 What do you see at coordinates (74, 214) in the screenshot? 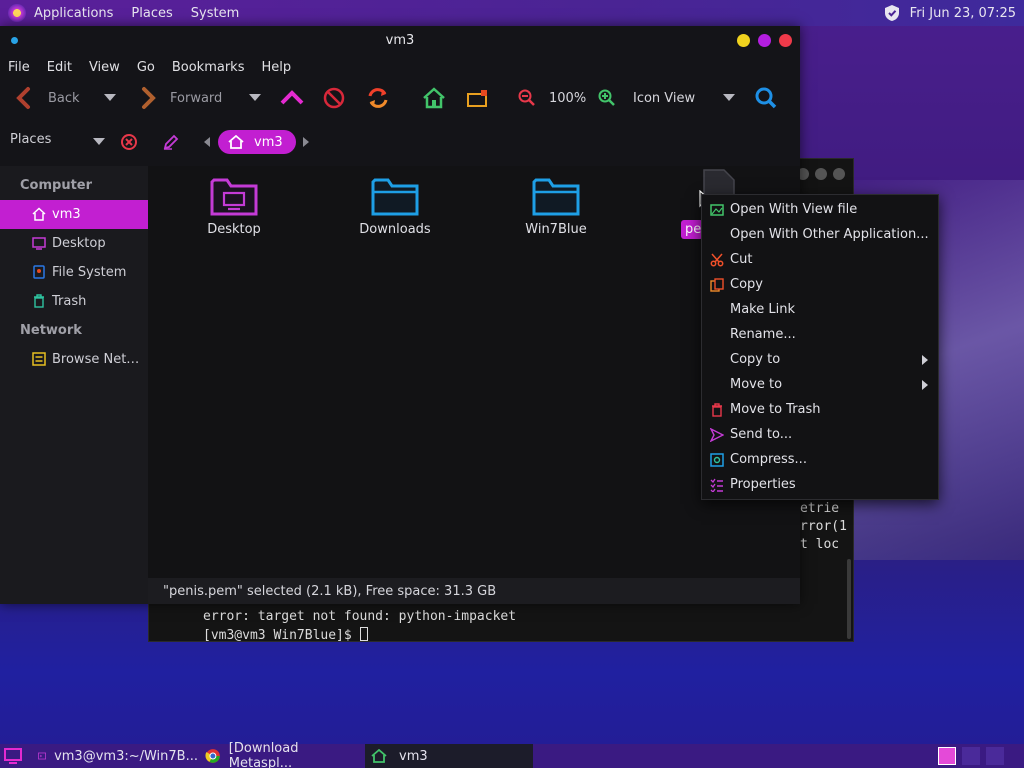
I see `sidebar-item-vm3: vm3` at bounding box center [74, 214].